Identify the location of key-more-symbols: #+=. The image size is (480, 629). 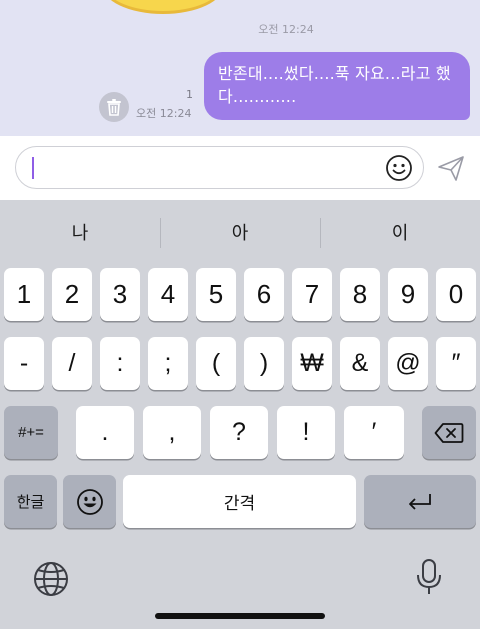
(31, 432).